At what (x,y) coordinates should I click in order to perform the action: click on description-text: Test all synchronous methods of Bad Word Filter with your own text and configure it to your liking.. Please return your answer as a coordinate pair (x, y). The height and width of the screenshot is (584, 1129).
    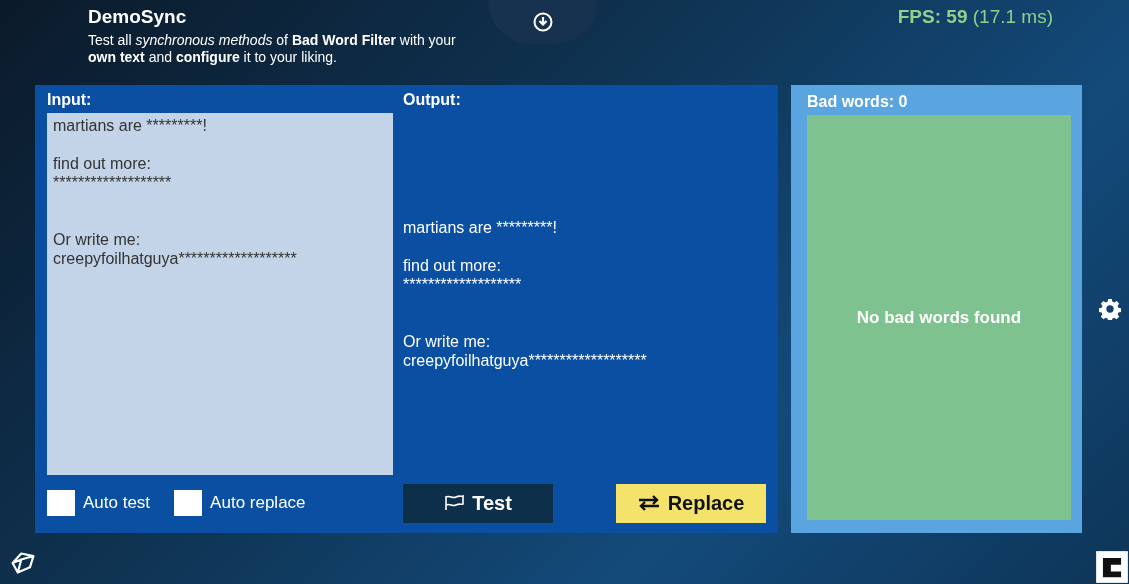
    Looking at the image, I should click on (272, 49).